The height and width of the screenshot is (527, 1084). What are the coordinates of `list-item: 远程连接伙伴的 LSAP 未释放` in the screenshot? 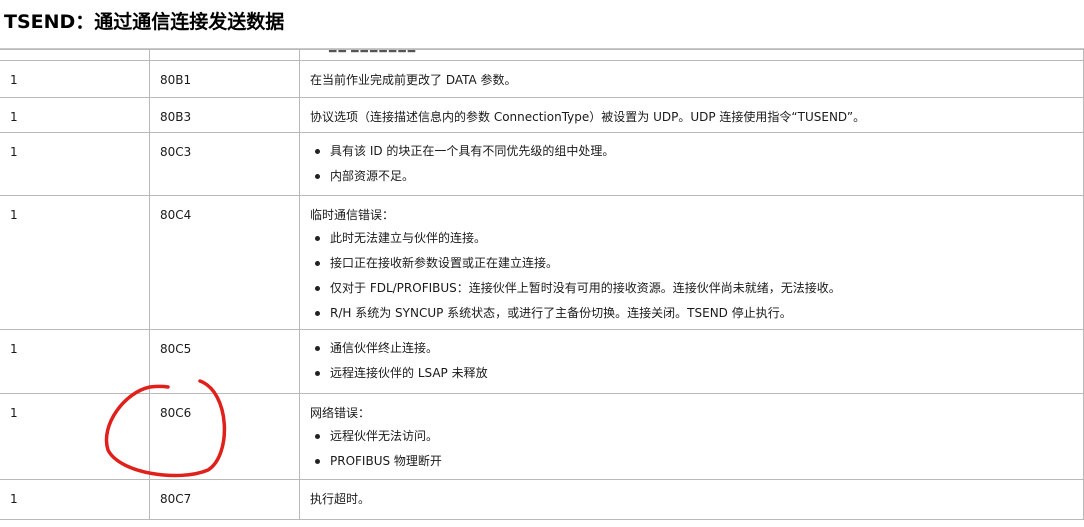 It's located at (691, 373).